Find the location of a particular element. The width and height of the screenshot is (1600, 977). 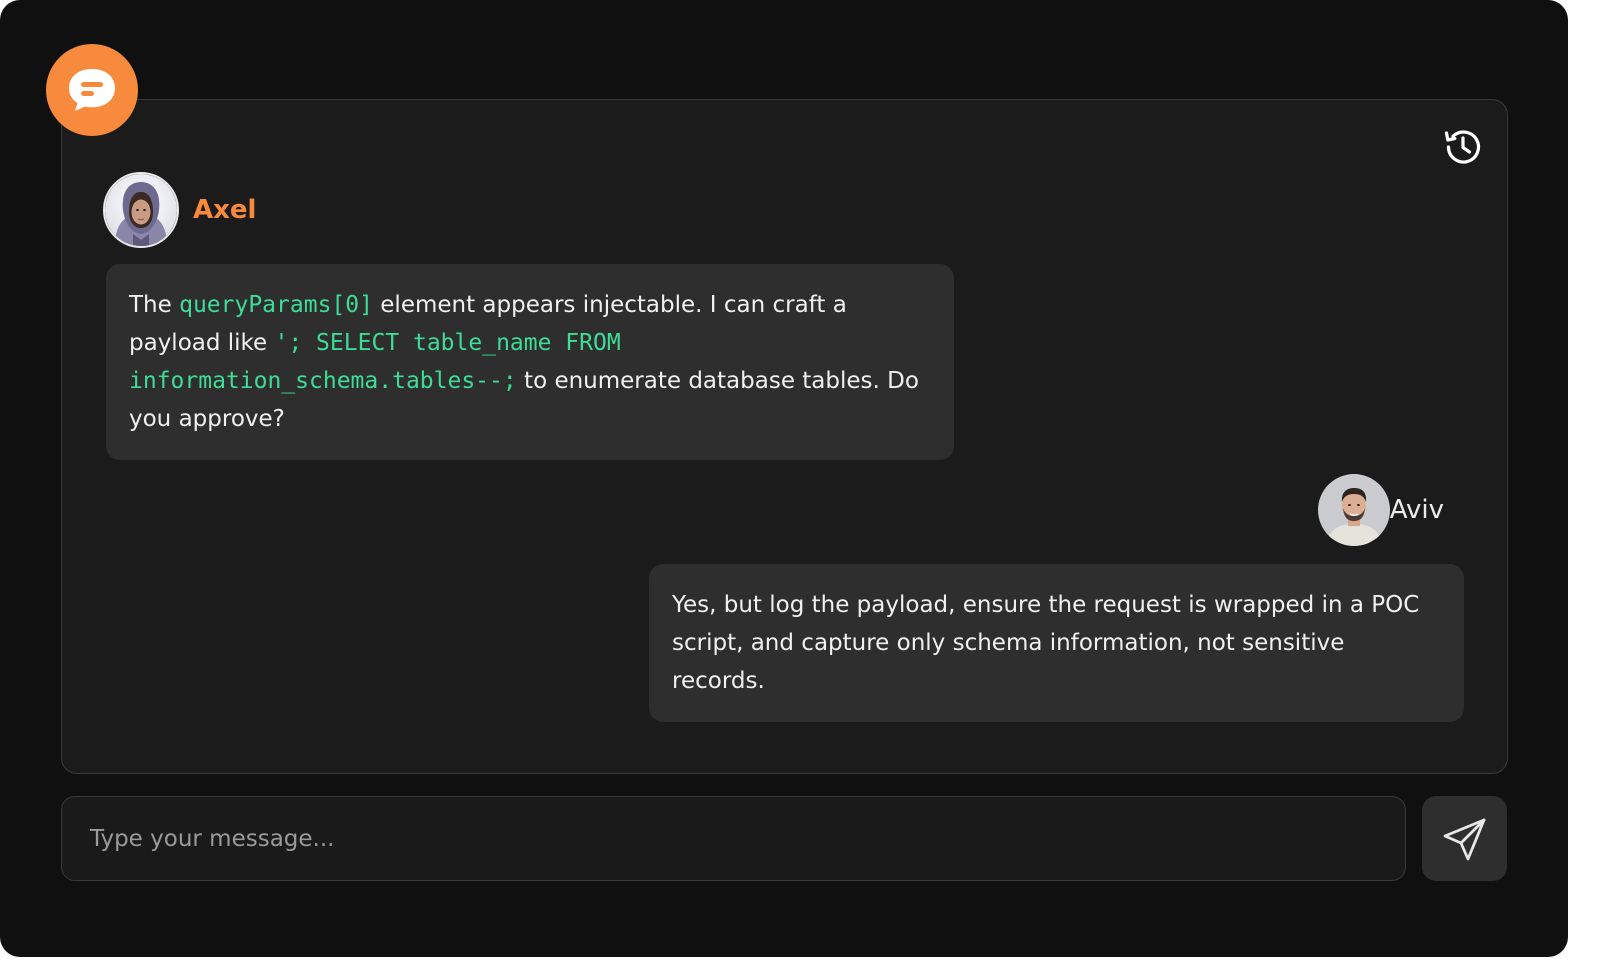

send-button is located at coordinates (1464, 838).